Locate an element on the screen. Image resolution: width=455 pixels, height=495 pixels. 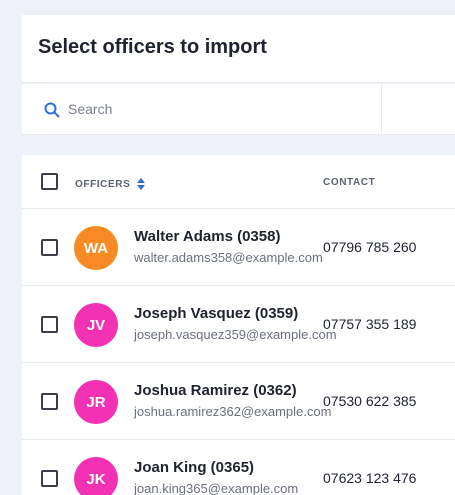
search-box is located at coordinates (202, 109).